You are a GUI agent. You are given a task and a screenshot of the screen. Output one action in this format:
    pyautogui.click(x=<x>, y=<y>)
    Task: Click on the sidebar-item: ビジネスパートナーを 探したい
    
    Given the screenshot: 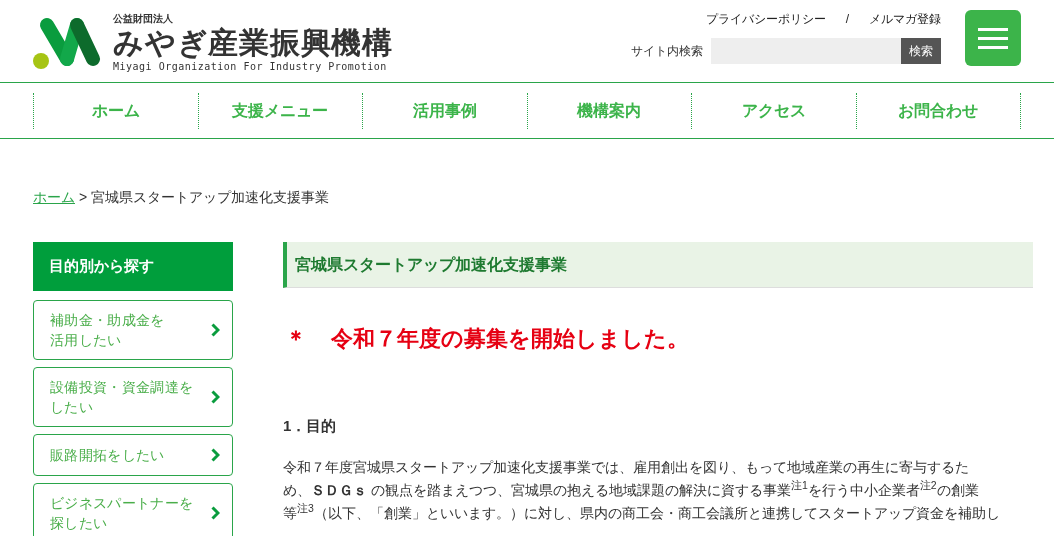 What is the action you would take?
    pyautogui.click(x=133, y=509)
    